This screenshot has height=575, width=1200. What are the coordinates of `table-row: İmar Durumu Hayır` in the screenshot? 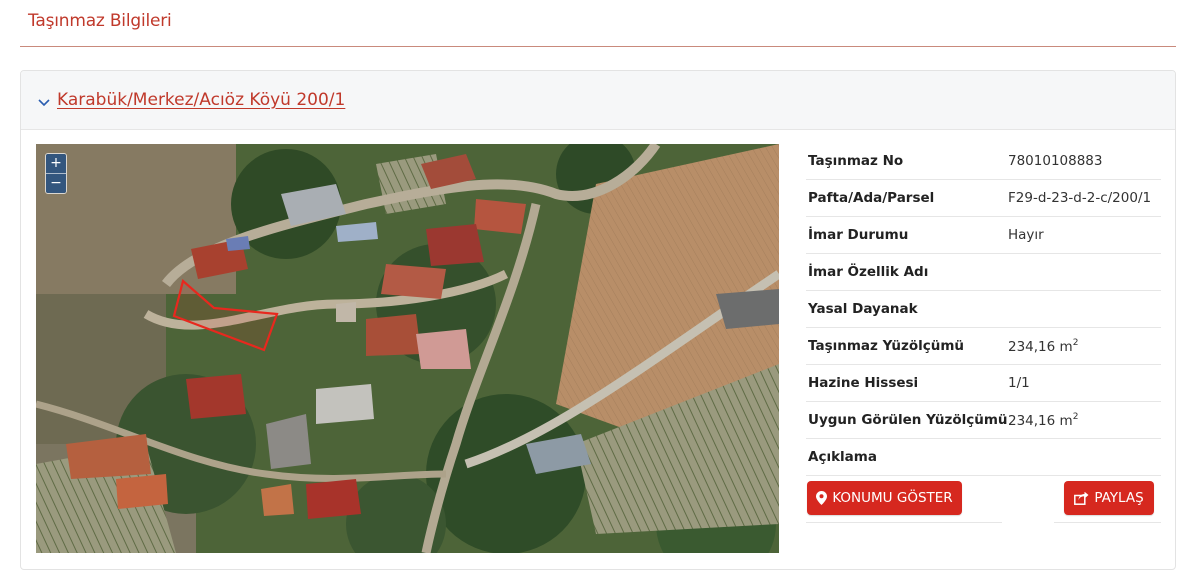 It's located at (983, 235).